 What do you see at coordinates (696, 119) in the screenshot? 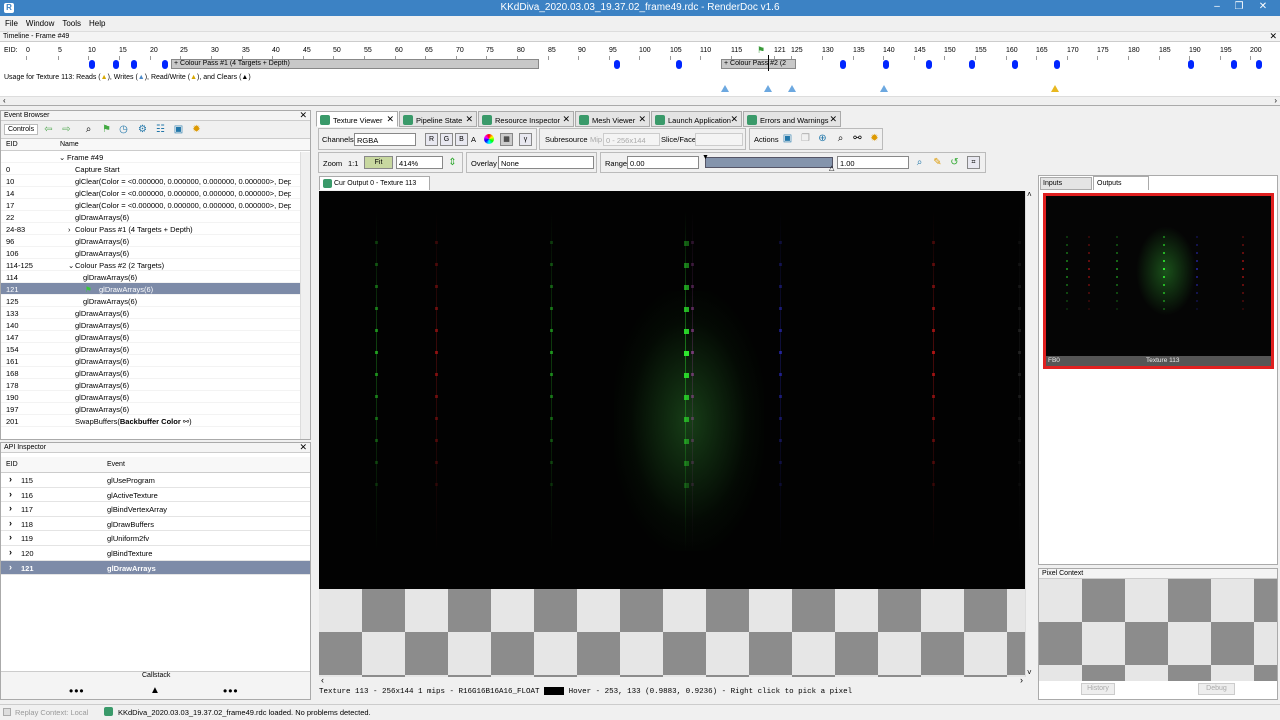
I see `tab-launch-application: Launch Application ✕` at bounding box center [696, 119].